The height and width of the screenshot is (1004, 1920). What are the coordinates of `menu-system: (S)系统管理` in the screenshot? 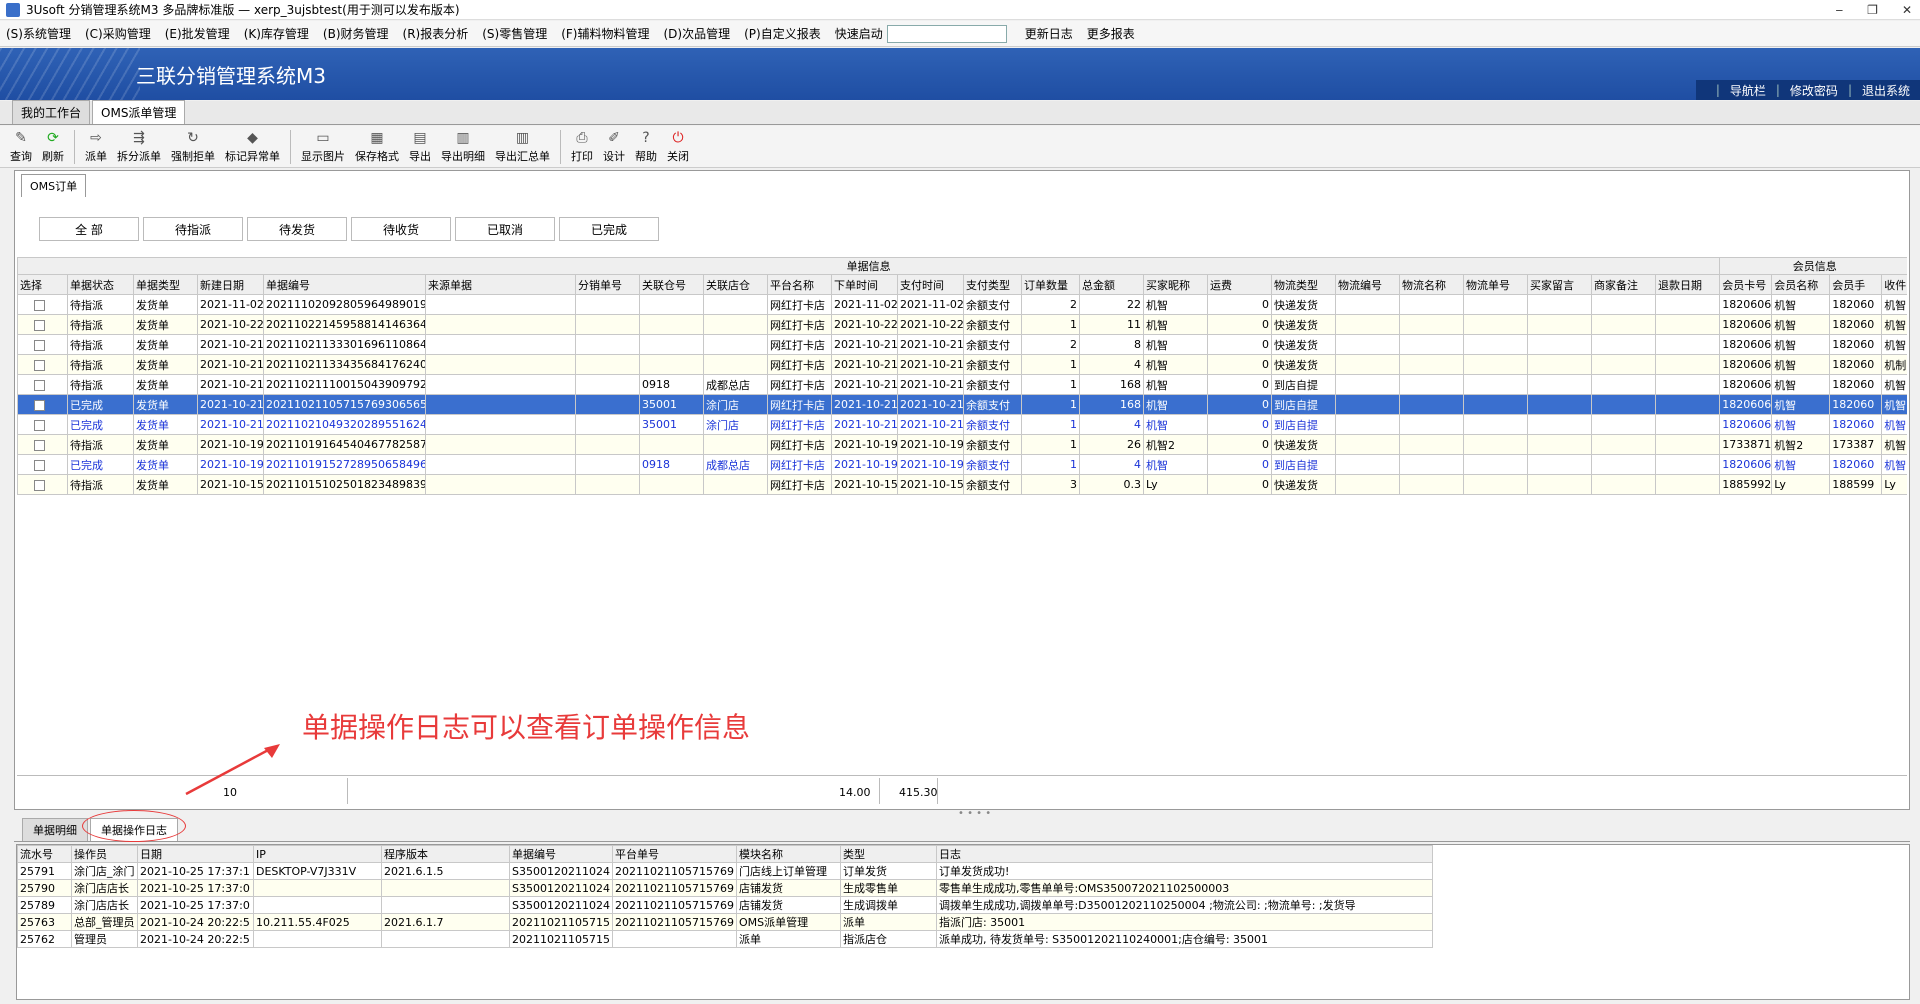 It's located at (38, 33).